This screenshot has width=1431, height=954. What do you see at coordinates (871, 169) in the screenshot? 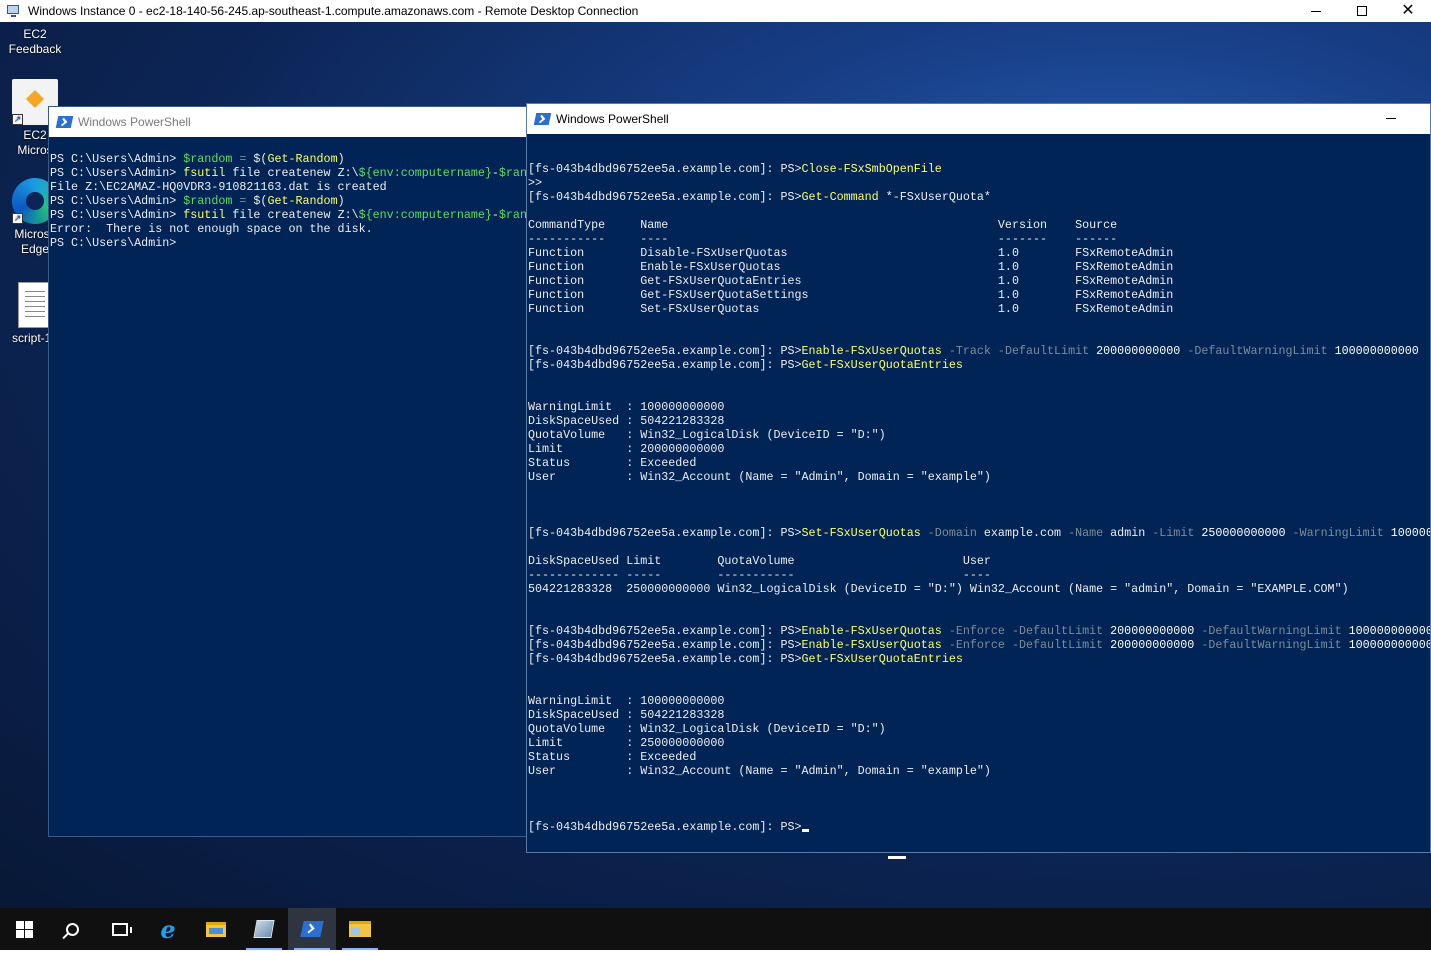
I see `console-token: Close-FSxSmbOpenFile` at bounding box center [871, 169].